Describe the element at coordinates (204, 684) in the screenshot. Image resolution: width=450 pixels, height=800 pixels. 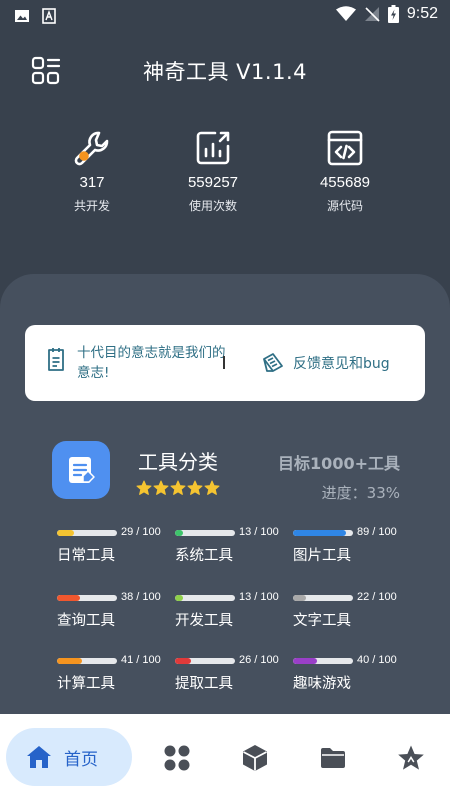
I see `tool-name: 提取工具` at that location.